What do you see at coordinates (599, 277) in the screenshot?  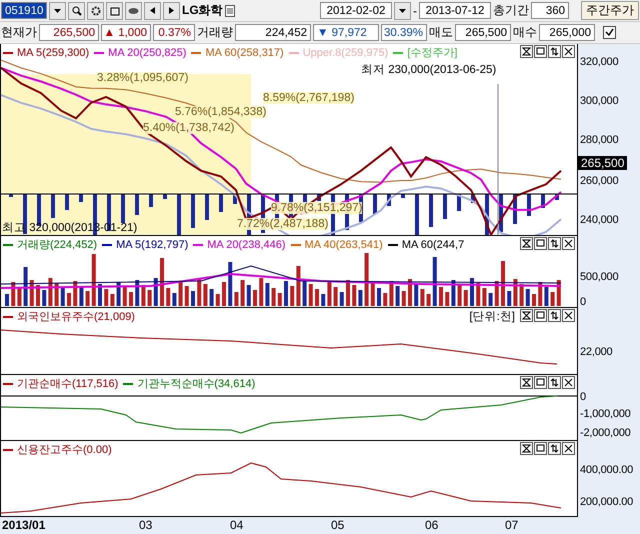 I see `axis-label: 500,000` at bounding box center [599, 277].